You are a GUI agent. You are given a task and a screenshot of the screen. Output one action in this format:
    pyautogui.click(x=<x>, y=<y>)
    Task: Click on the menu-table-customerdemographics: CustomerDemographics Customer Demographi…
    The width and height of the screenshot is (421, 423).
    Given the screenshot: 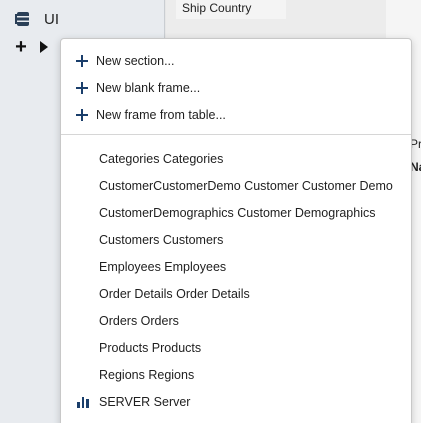 What is the action you would take?
    pyautogui.click(x=236, y=213)
    